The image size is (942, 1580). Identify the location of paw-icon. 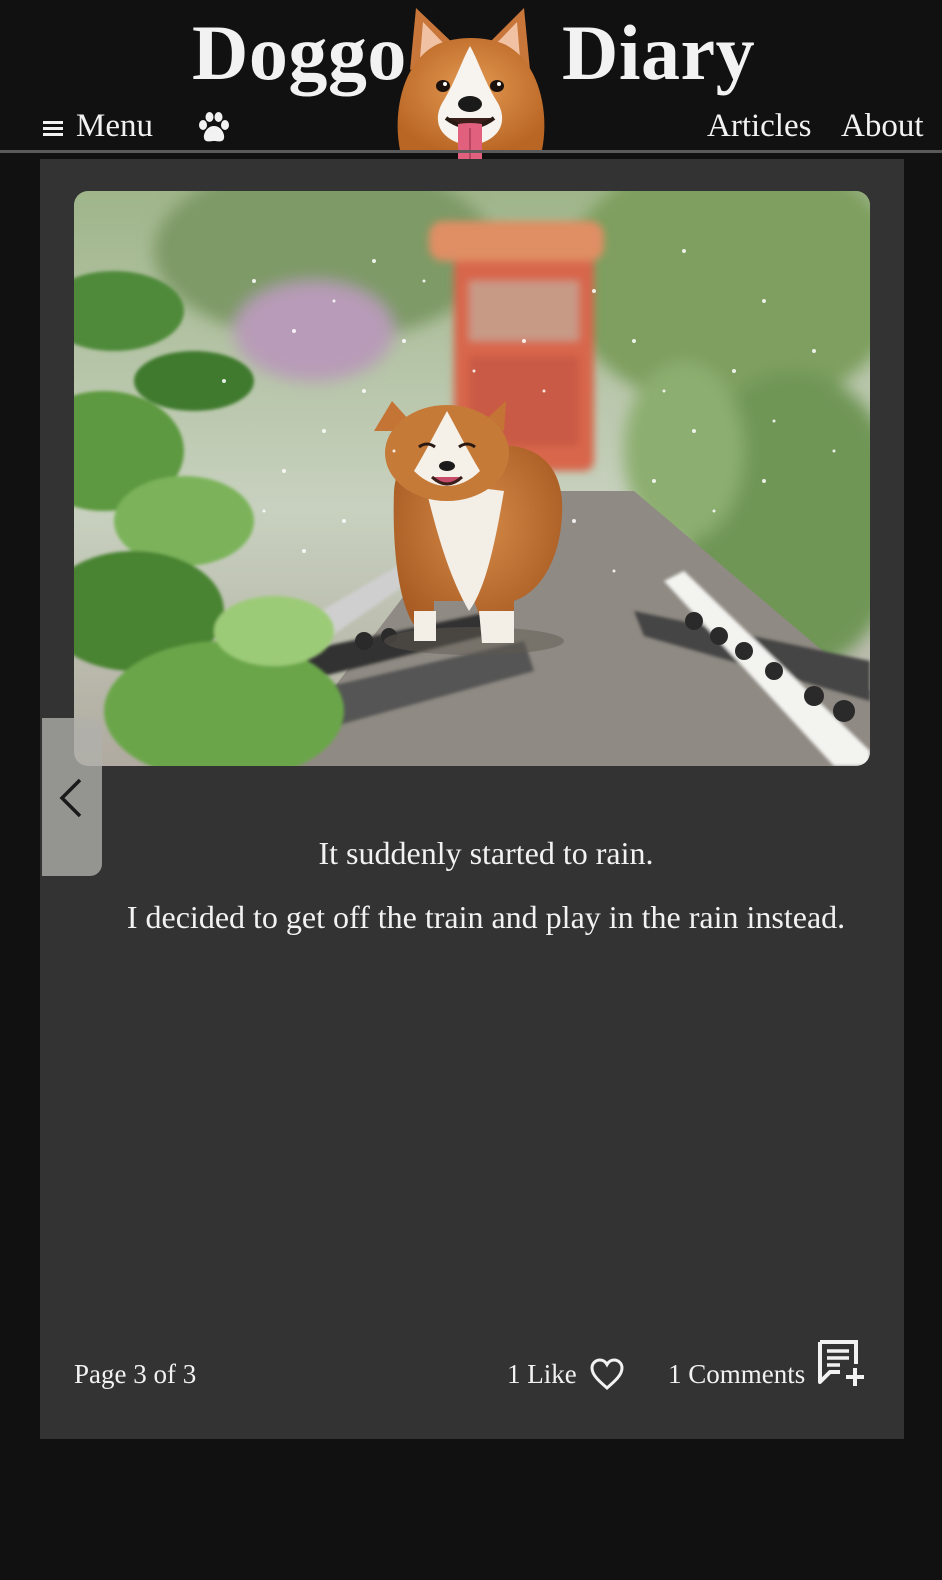
(214, 128).